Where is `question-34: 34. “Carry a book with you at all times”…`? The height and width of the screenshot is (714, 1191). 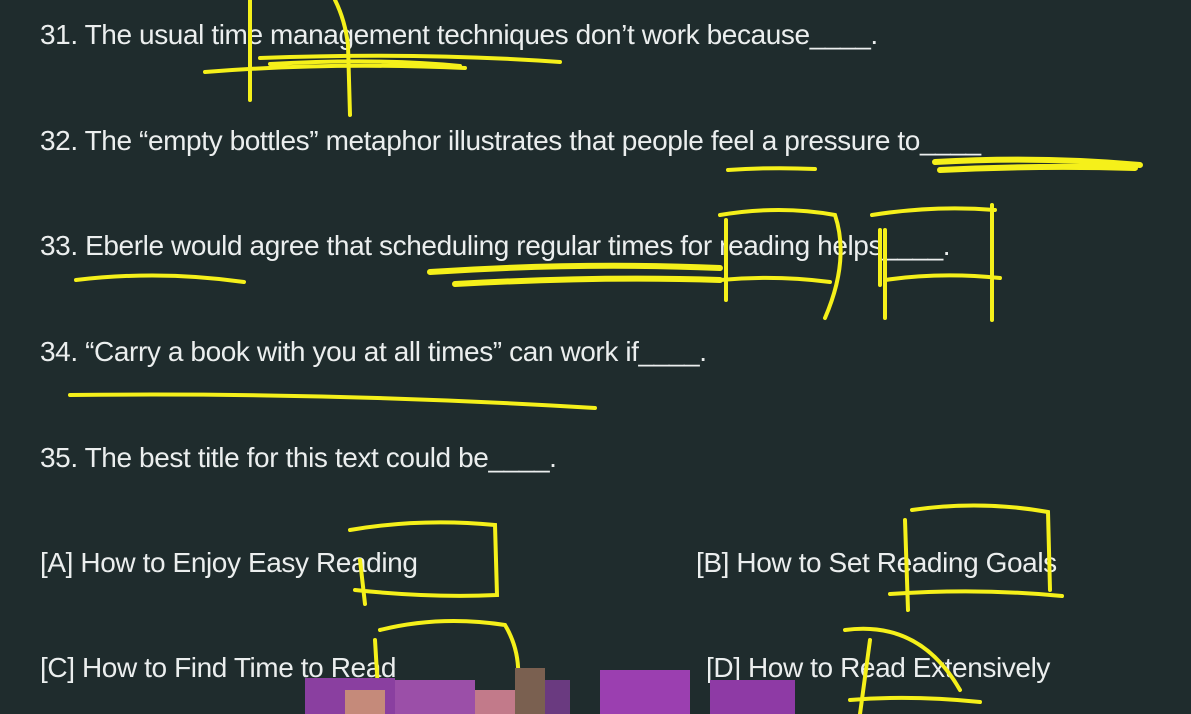 question-34: 34. “Carry a book with you at all times”… is located at coordinates (373, 351).